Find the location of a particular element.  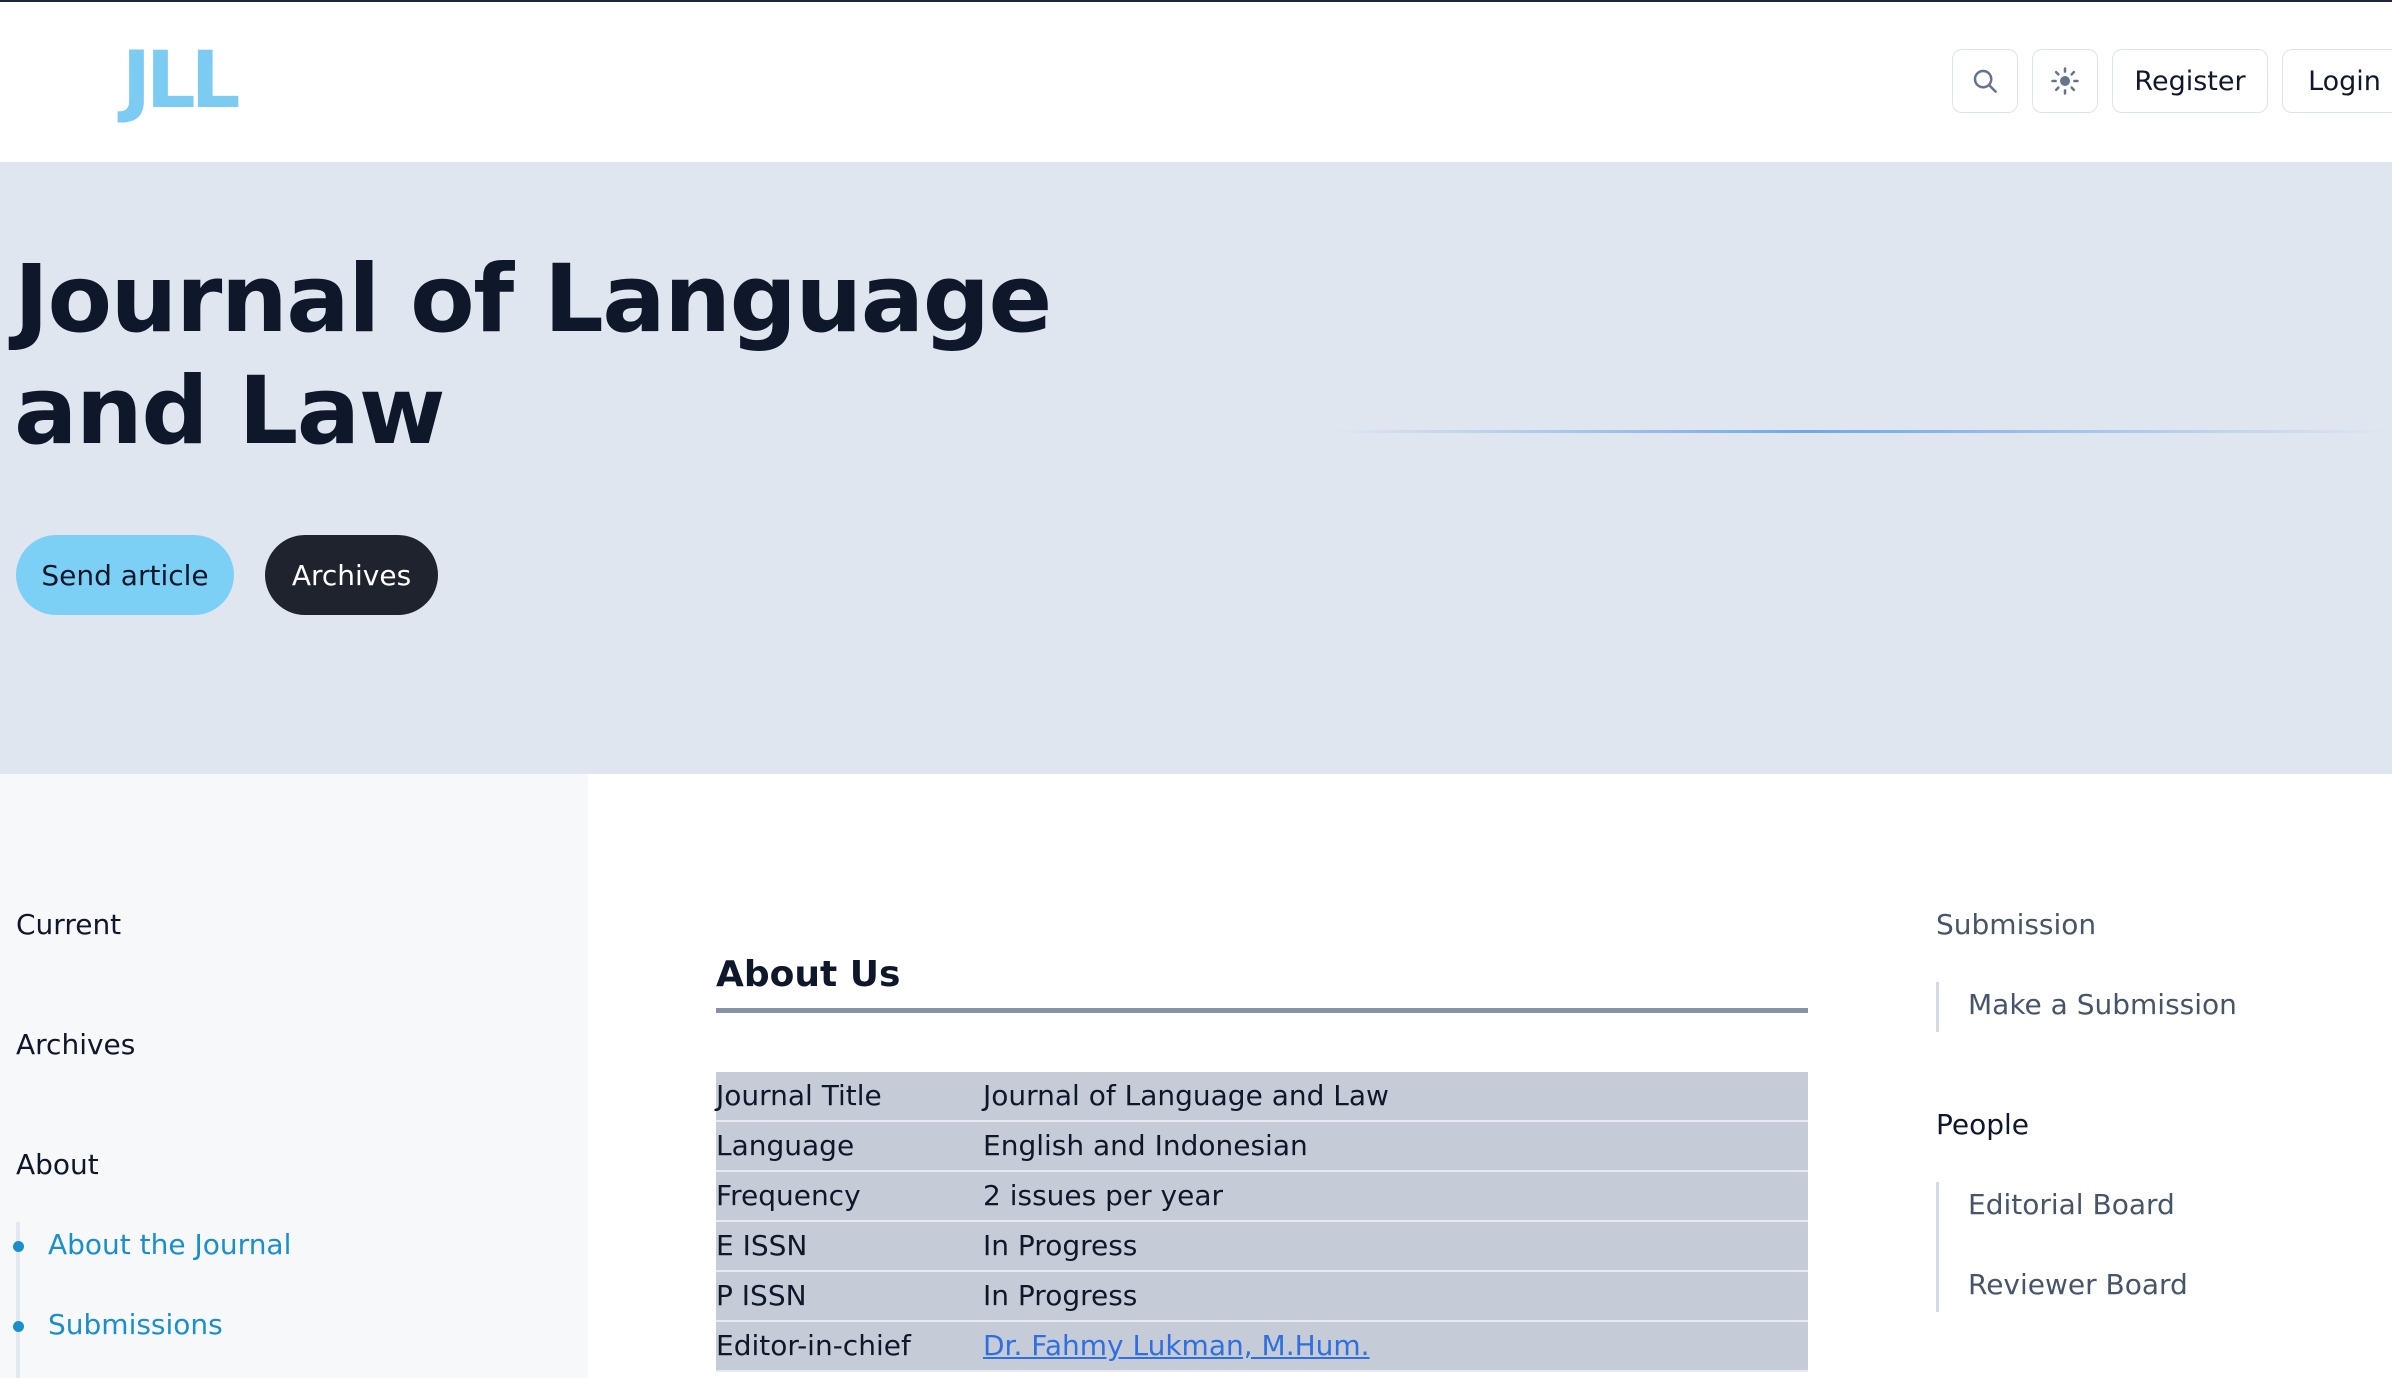

nav-submissions: Submissions is located at coordinates (135, 1324).